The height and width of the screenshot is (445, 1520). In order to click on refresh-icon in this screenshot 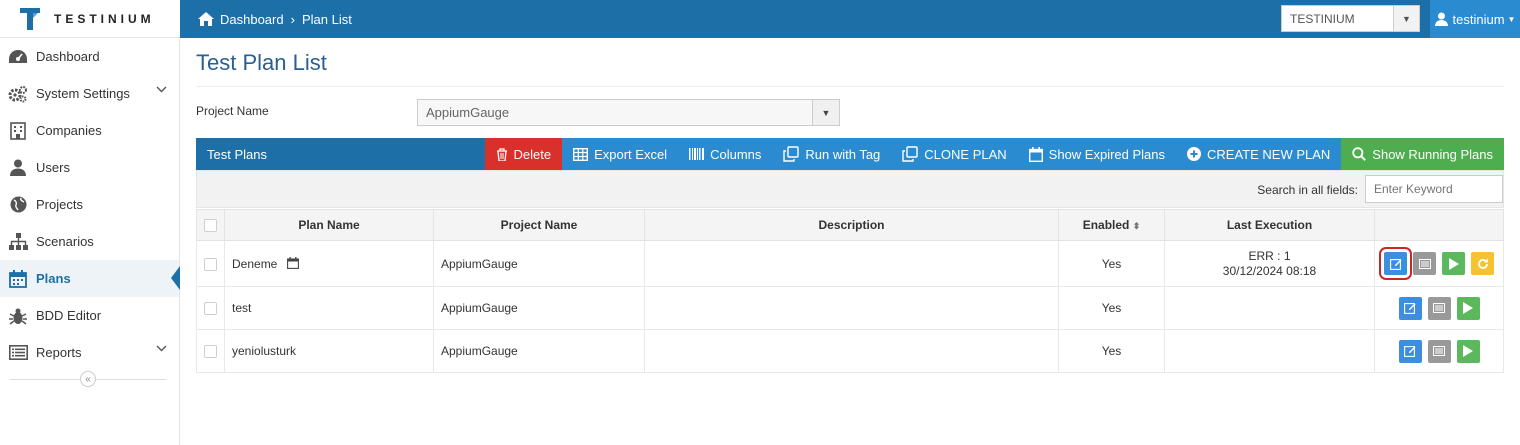, I will do `click(1482, 263)`.